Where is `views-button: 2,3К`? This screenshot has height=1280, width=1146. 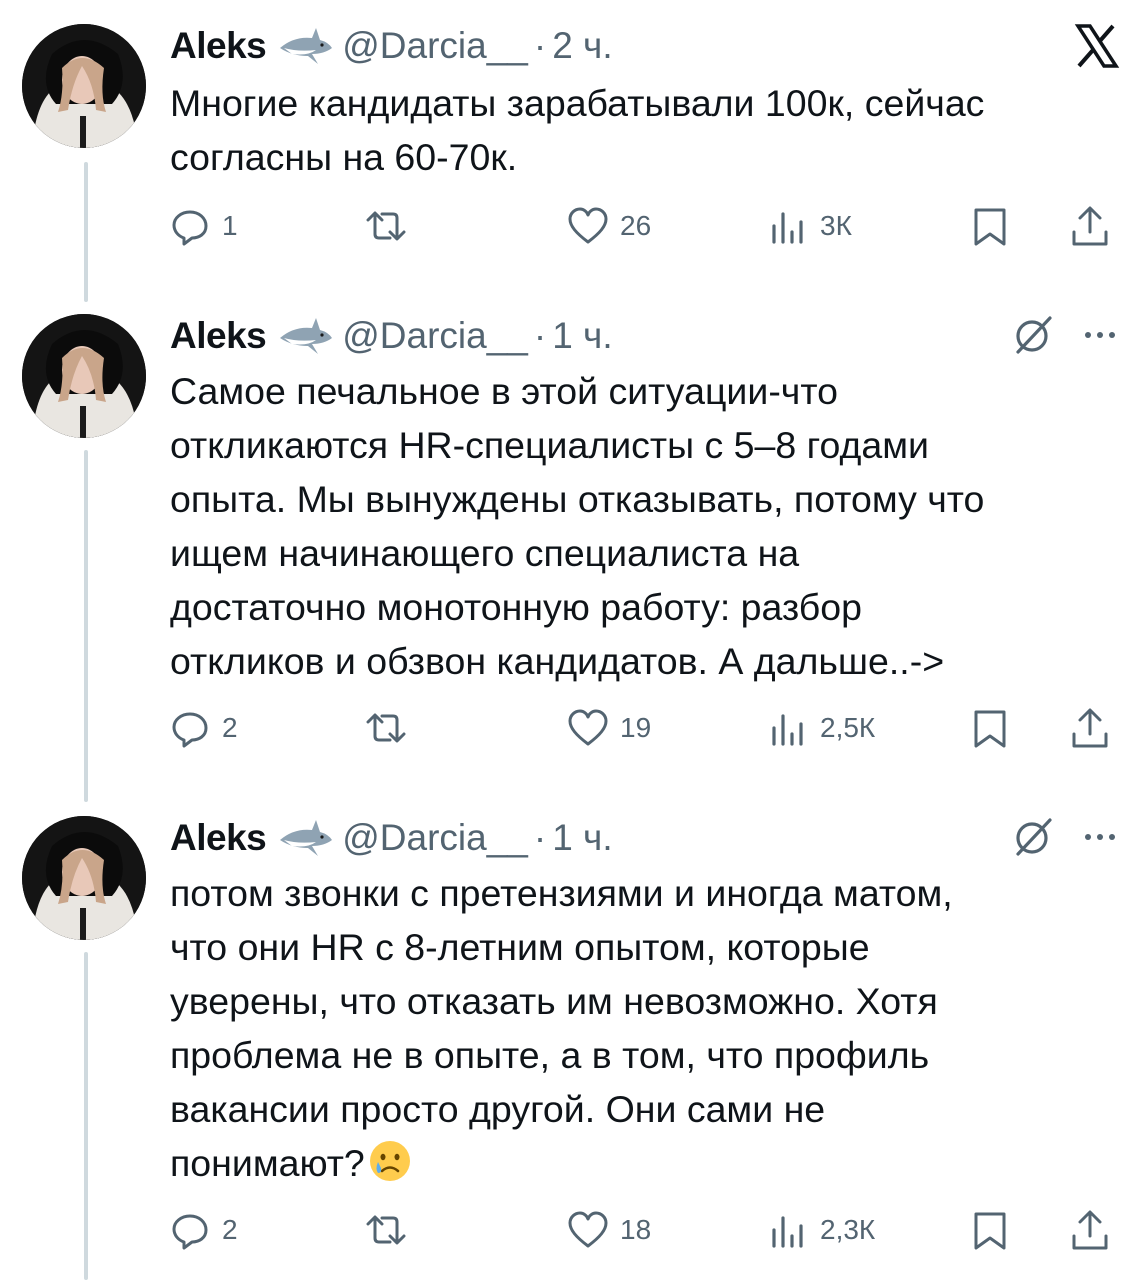 views-button: 2,3К is located at coordinates (820, 1230).